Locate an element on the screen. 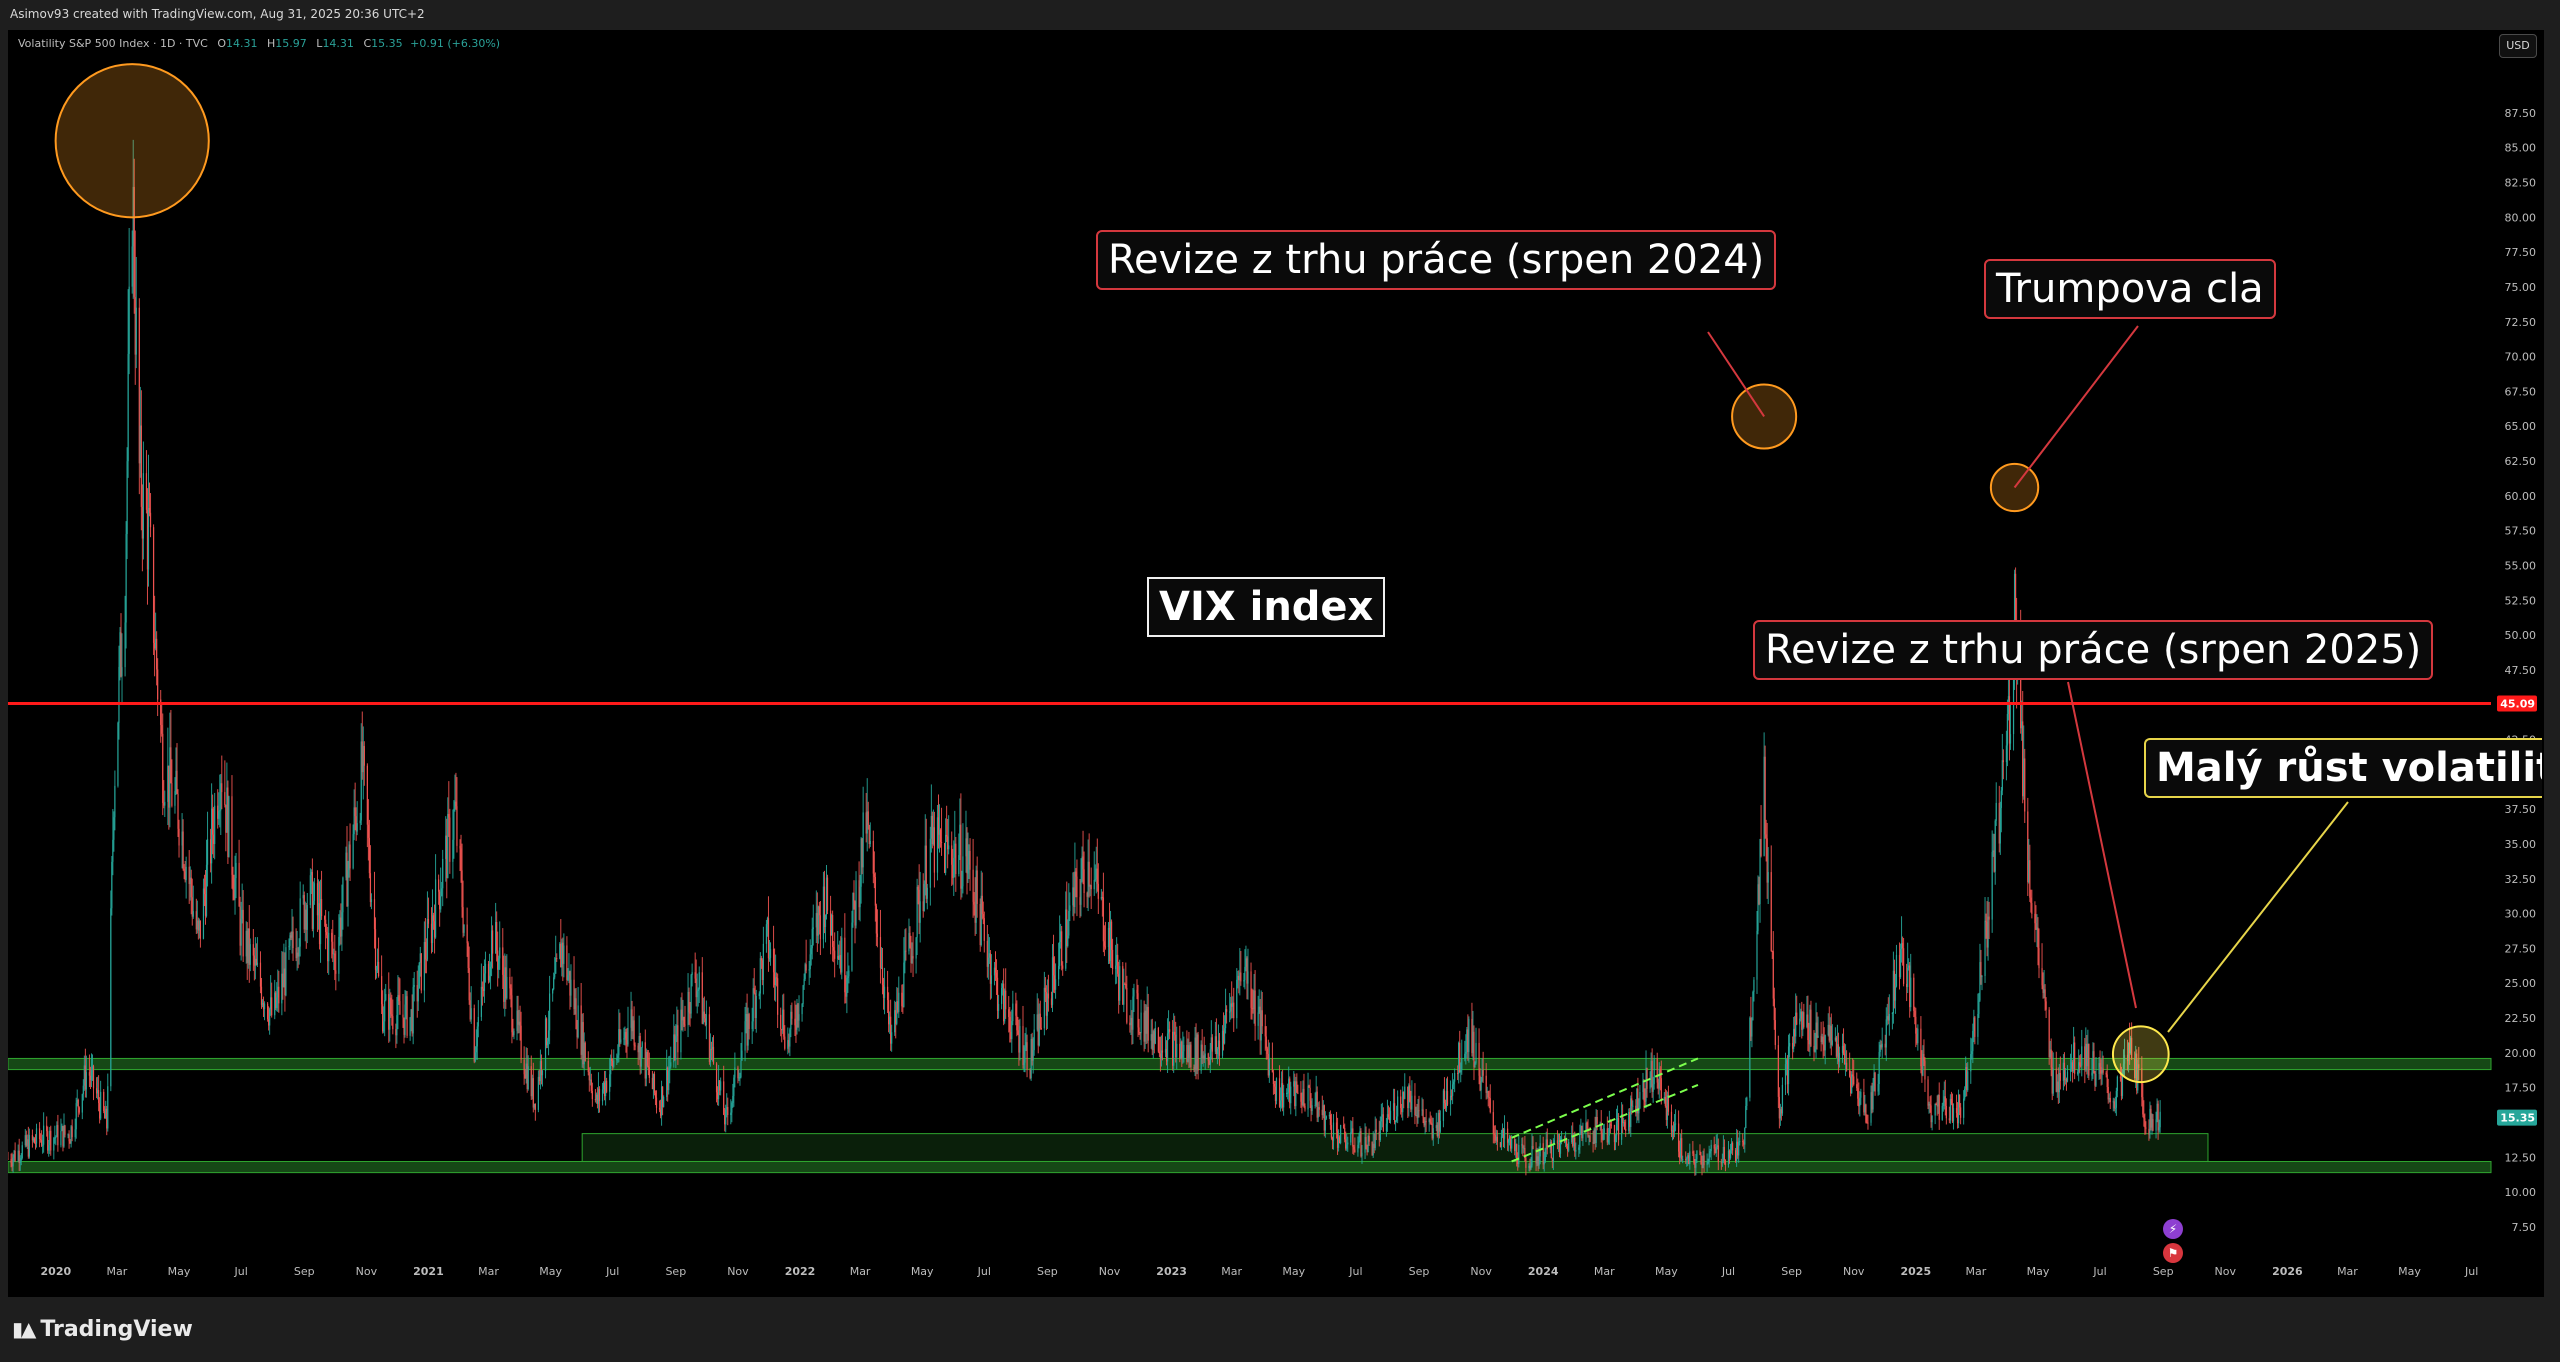  x-tick-label: May is located at coordinates (2409, 1271).